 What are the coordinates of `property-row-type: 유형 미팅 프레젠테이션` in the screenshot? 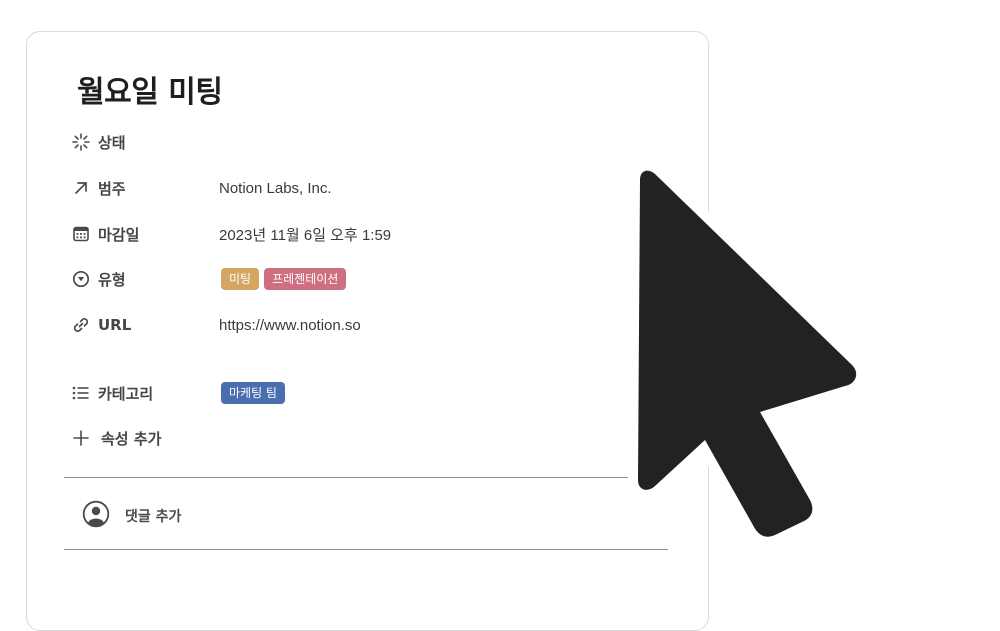 It's located at (351, 279).